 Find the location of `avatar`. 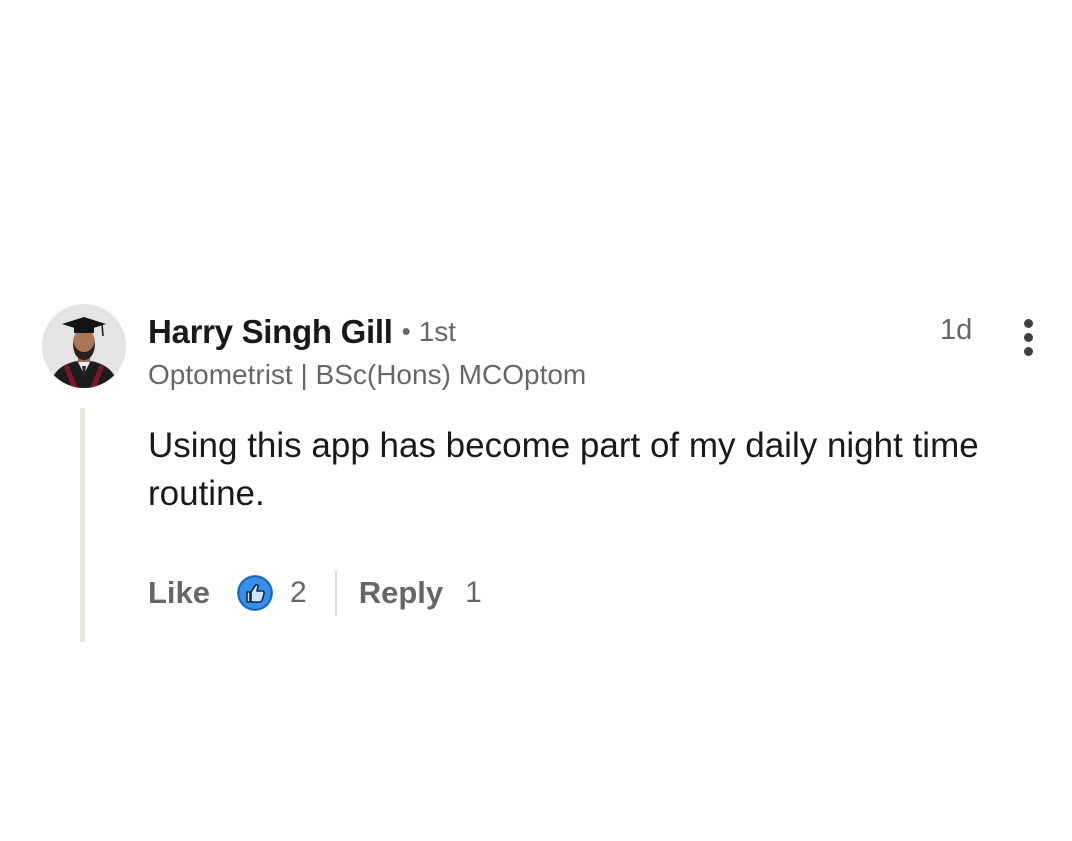

avatar is located at coordinates (84, 346).